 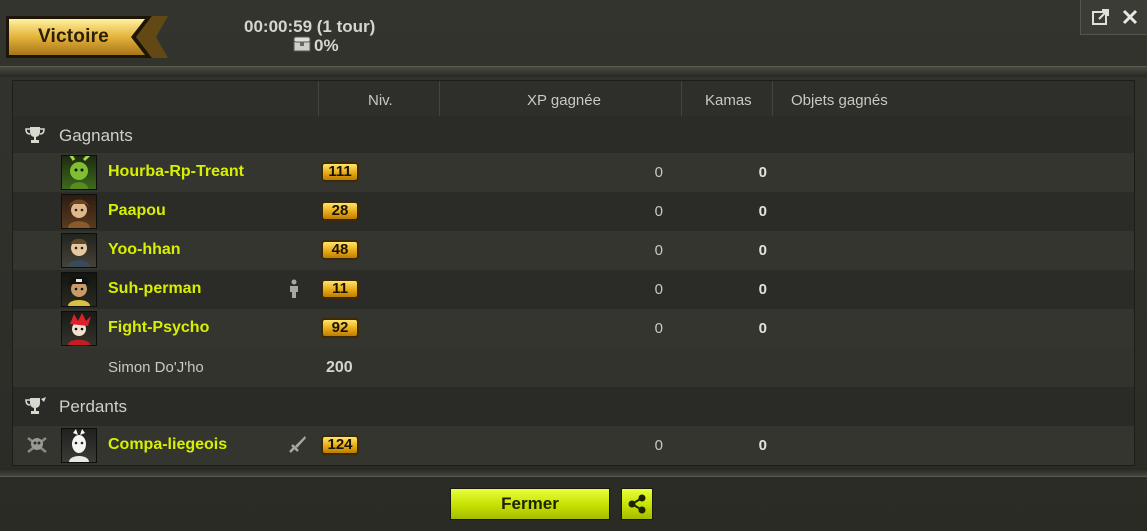 I want to click on share-icon, so click(x=637, y=508).